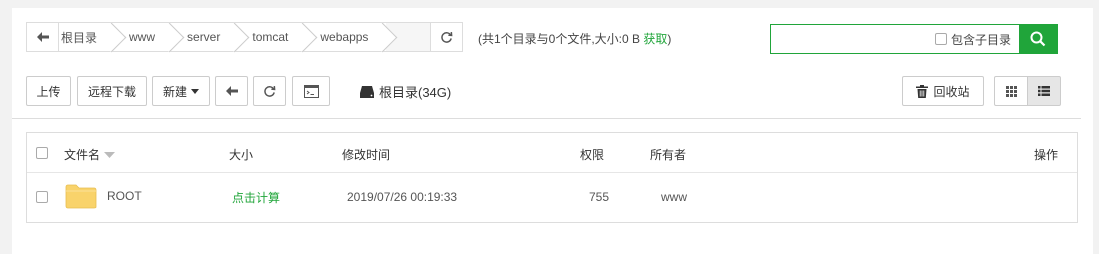  What do you see at coordinates (195, 91) in the screenshot?
I see `caret-down-icon` at bounding box center [195, 91].